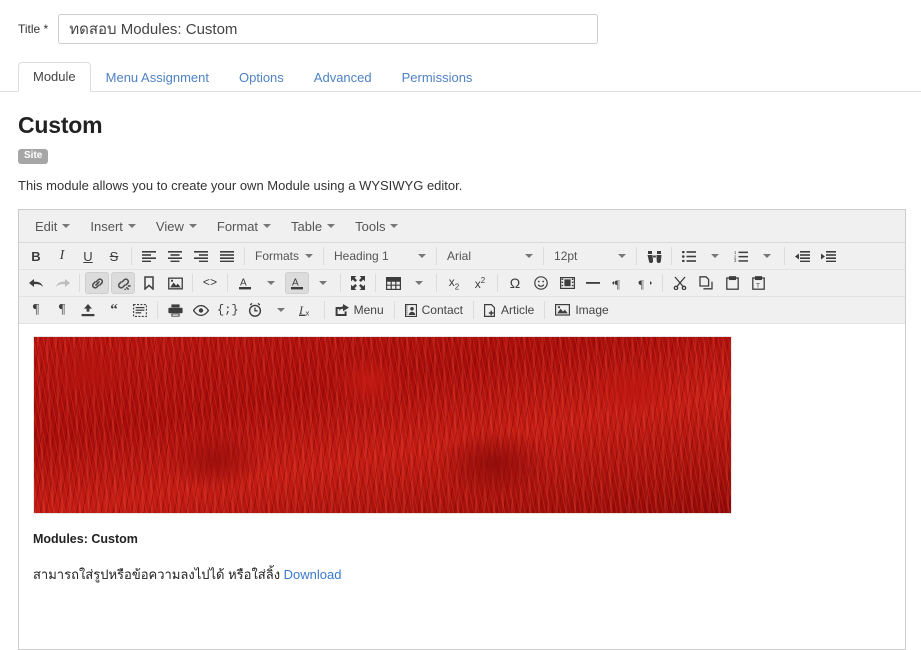 The image size is (921, 650). What do you see at coordinates (307, 310) in the screenshot?
I see `remove-format-icon: Ix` at bounding box center [307, 310].